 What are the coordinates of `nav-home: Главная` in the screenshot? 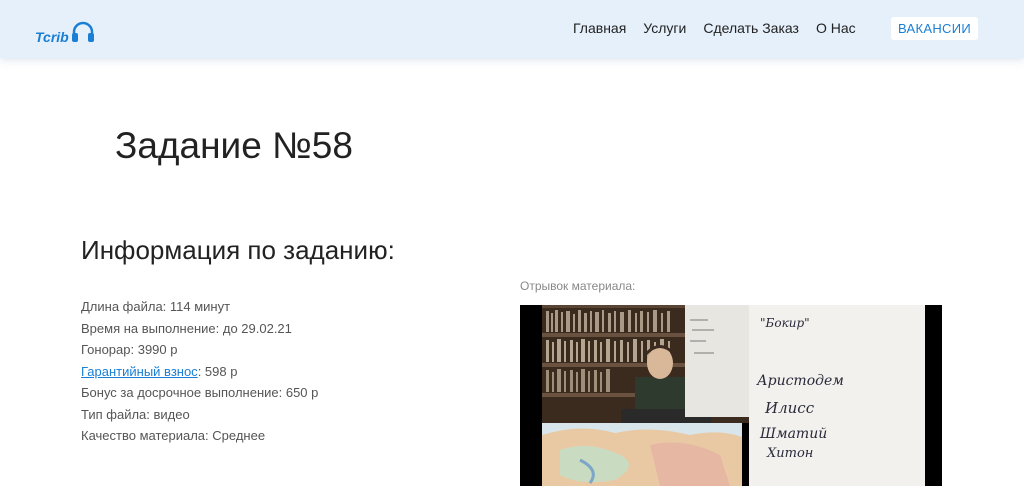 It's located at (599, 28).